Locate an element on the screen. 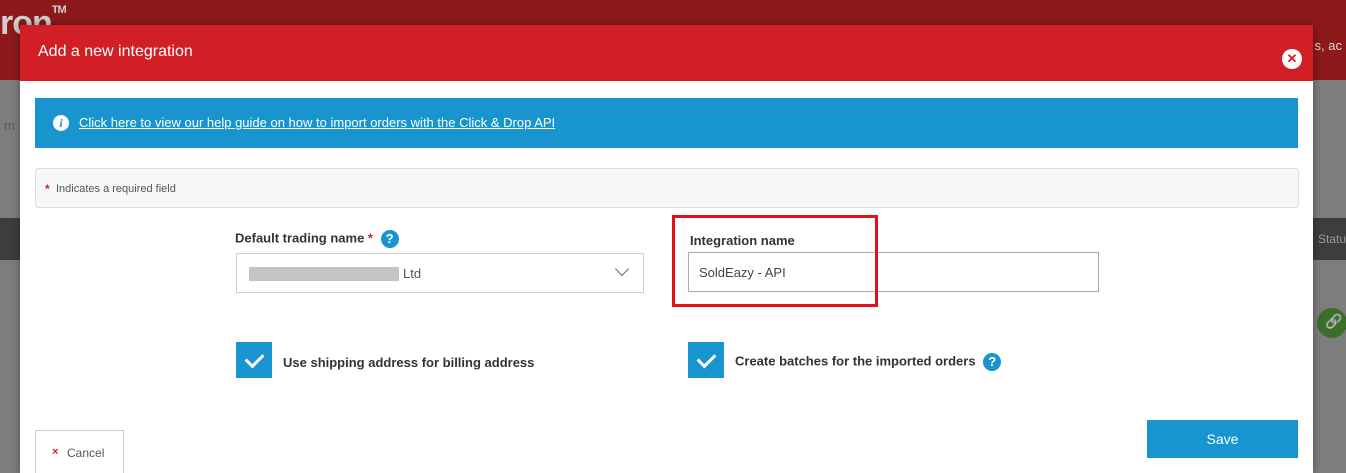  info-icon: i is located at coordinates (61, 123).